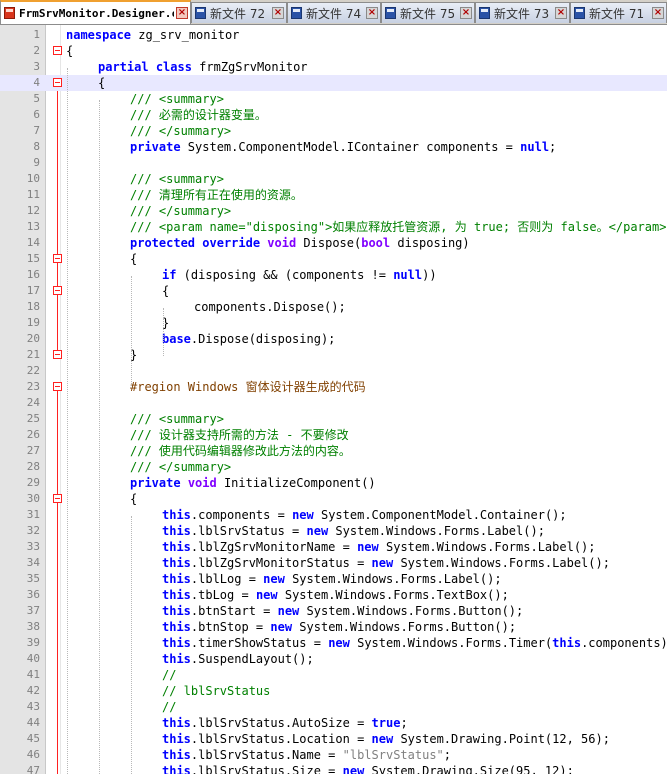 This screenshot has height=774, width=667. Describe the element at coordinates (333, 467) in the screenshot. I see `code-line: 28 /// </summary>` at that location.